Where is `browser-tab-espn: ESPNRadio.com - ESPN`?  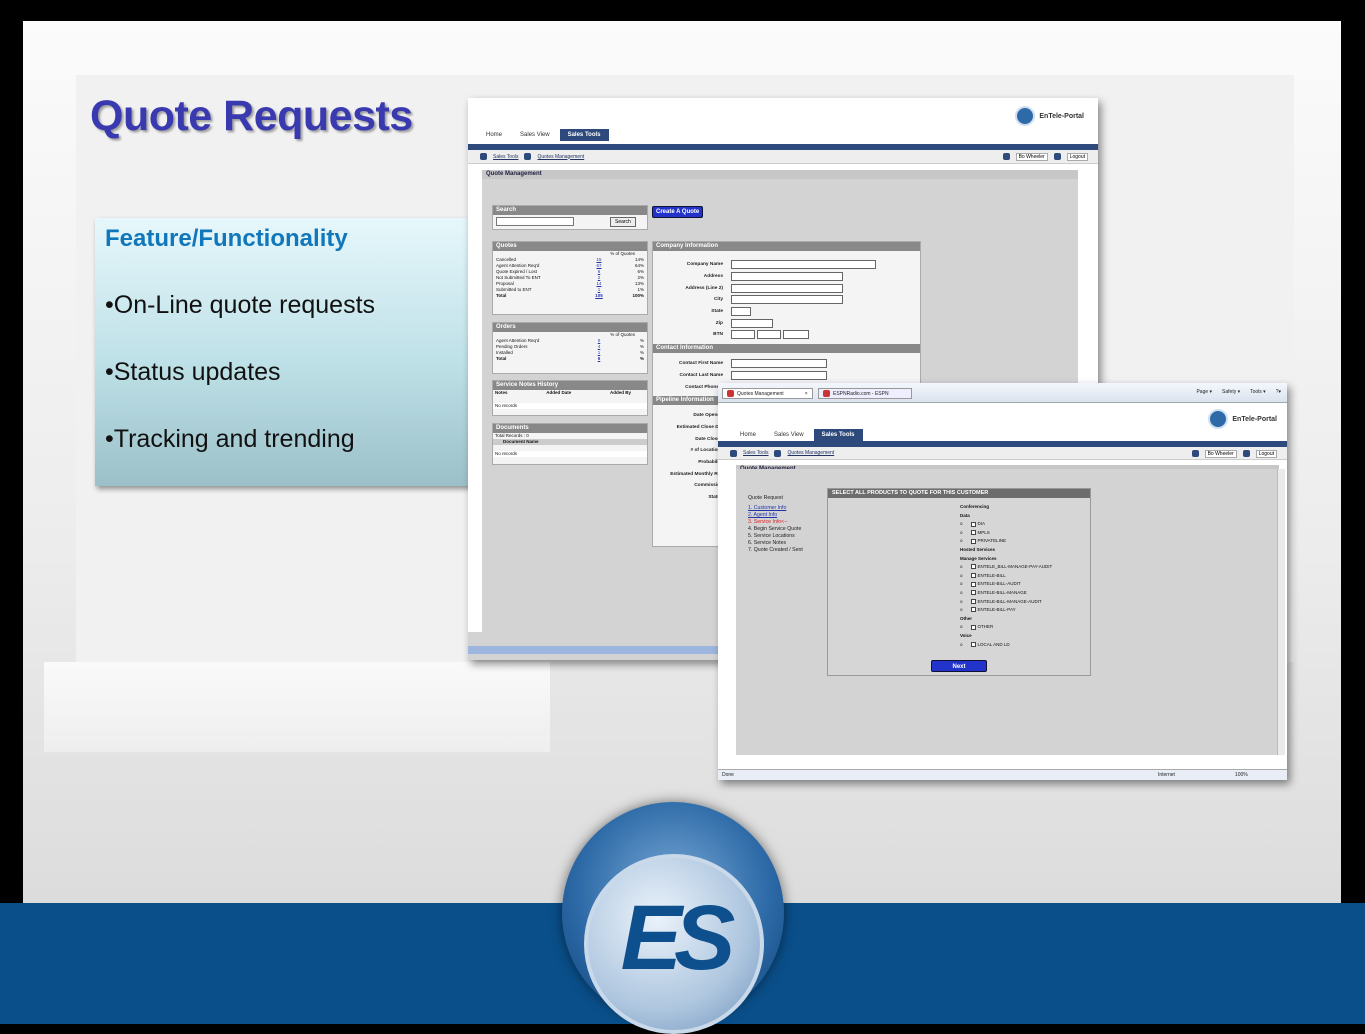 browser-tab-espn: ESPNRadio.com - ESPN is located at coordinates (865, 393).